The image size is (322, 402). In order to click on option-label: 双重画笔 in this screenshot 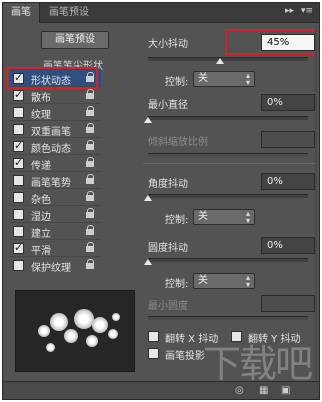, I will do `click(51, 132)`.